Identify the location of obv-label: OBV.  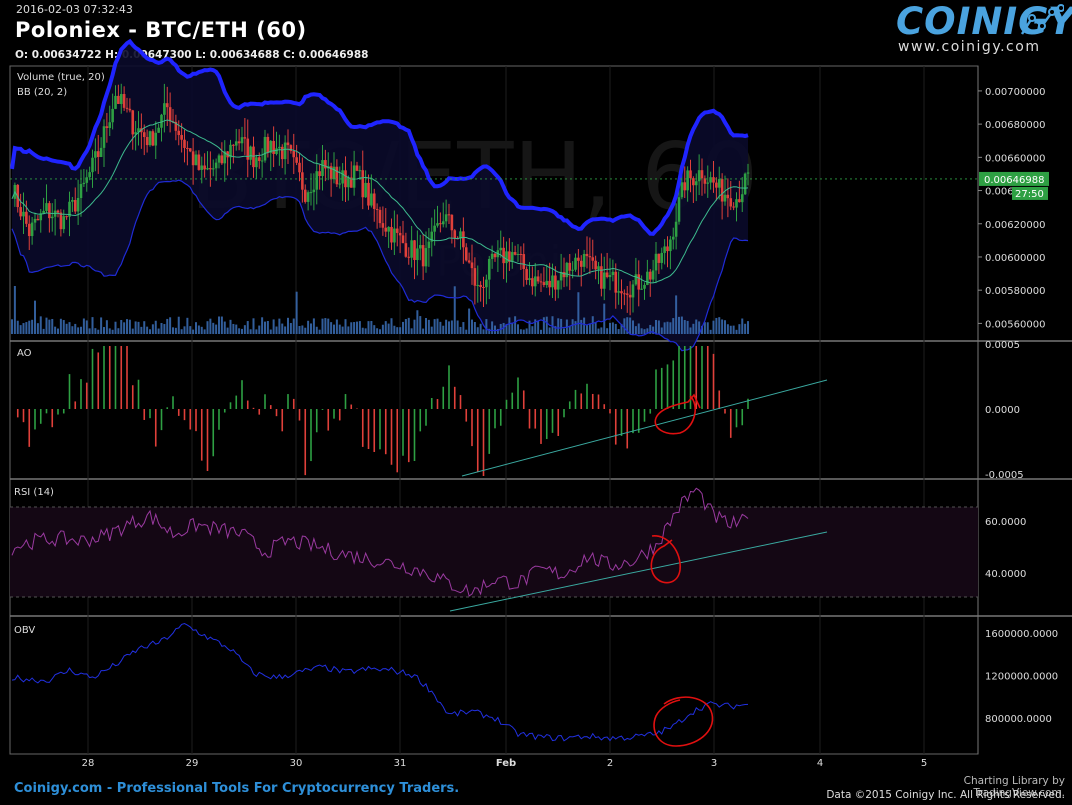
(24, 630).